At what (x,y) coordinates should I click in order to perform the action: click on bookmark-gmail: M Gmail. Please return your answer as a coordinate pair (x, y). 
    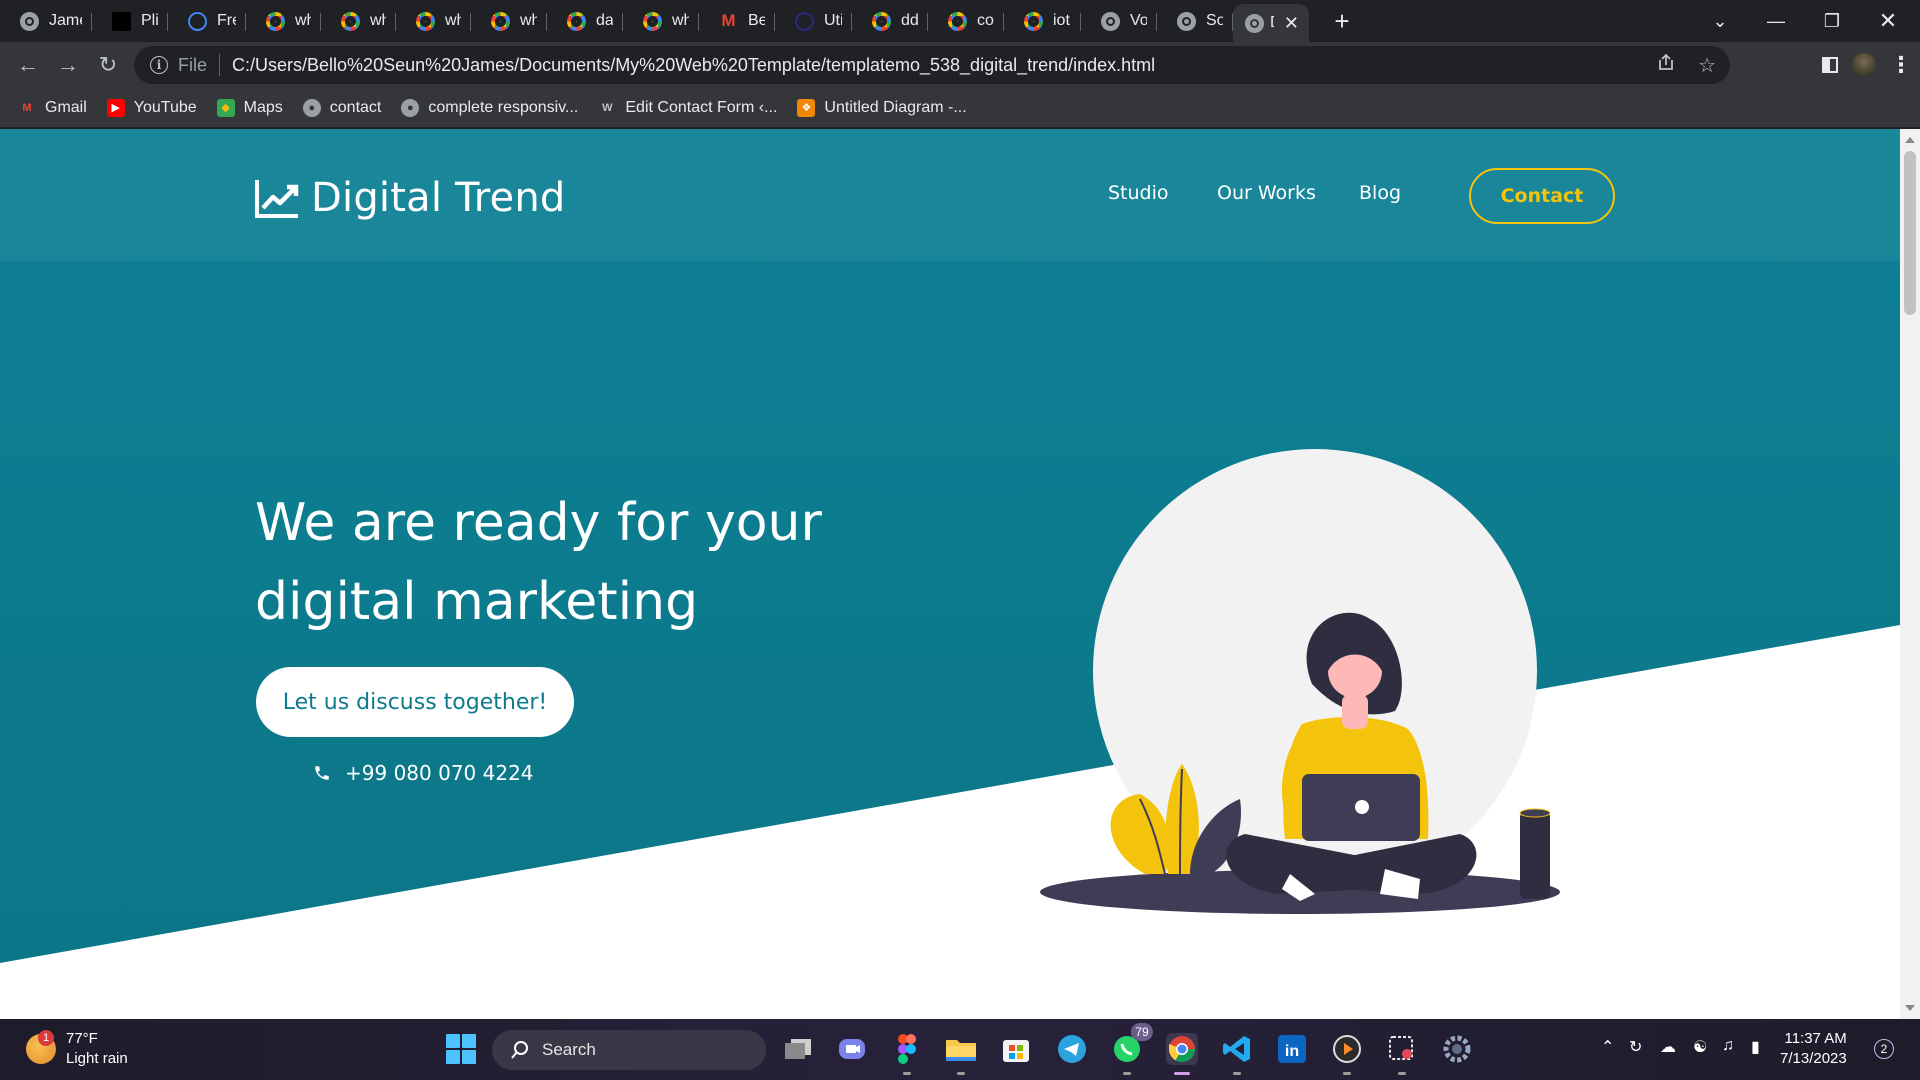
    Looking at the image, I should click on (52, 108).